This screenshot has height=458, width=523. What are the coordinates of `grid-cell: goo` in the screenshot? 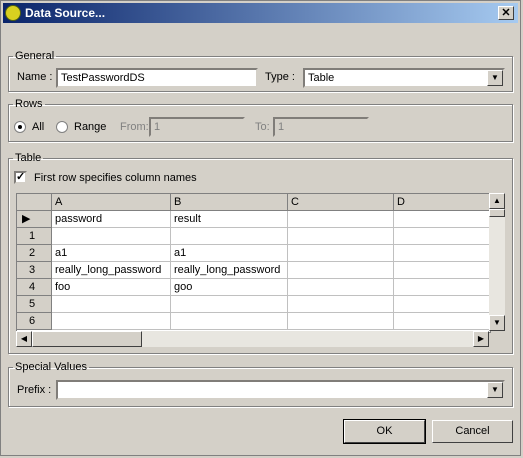 It's located at (229, 287).